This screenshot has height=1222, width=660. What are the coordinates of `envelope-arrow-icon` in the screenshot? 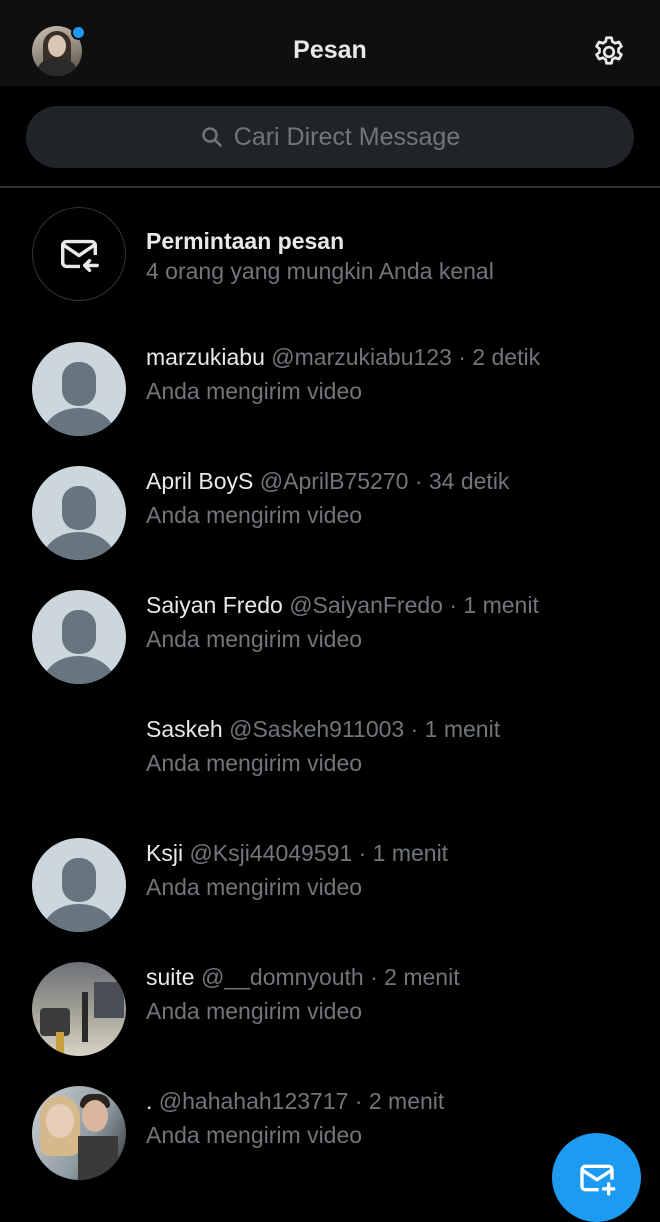 It's located at (79, 256).